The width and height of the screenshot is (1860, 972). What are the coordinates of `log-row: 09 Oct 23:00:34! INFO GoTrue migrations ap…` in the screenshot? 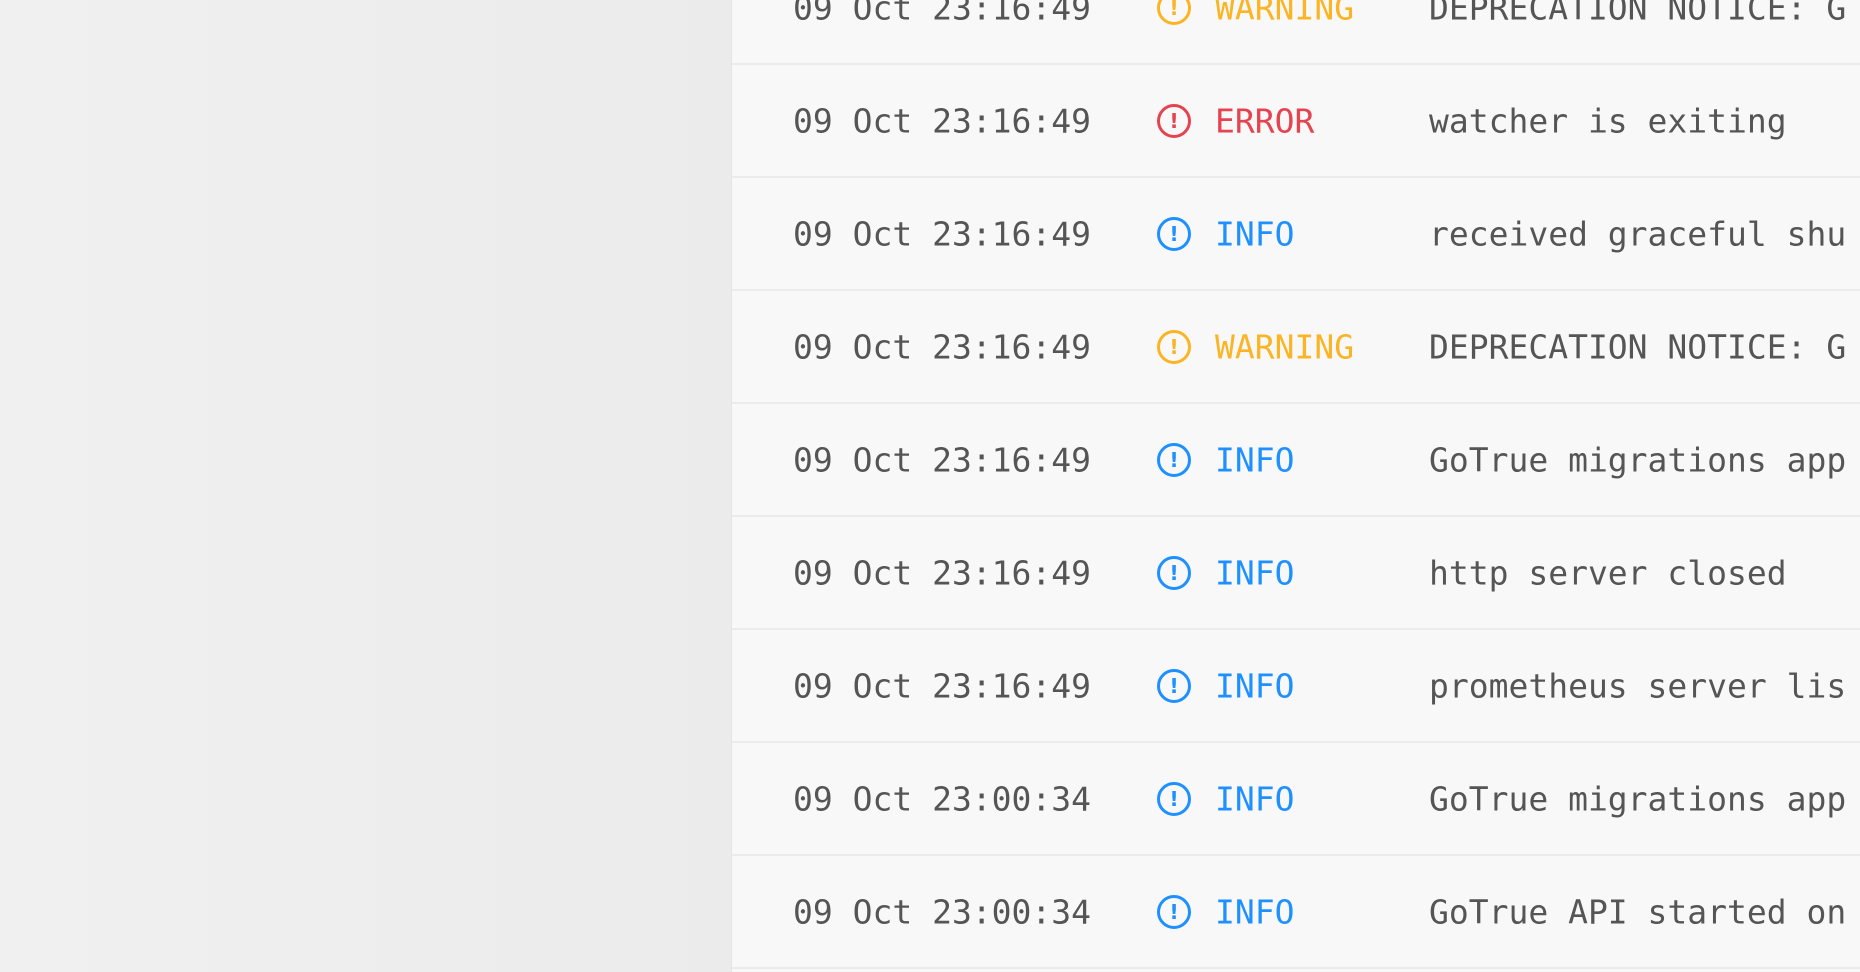 It's located at (1296, 799).